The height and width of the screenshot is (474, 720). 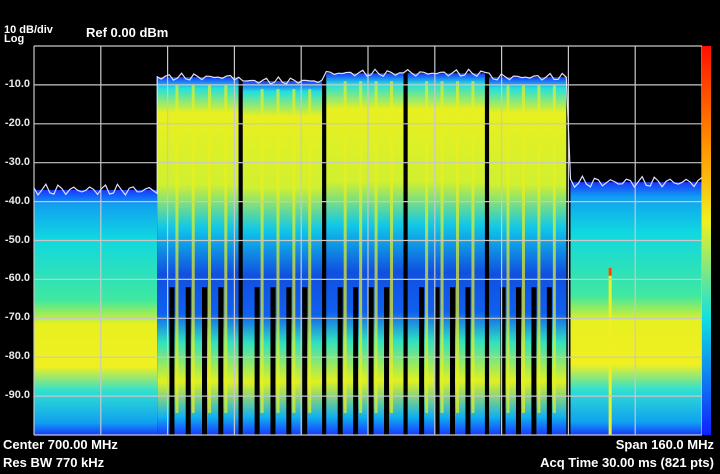 I want to click on density-noise-right, so click(x=636, y=308).